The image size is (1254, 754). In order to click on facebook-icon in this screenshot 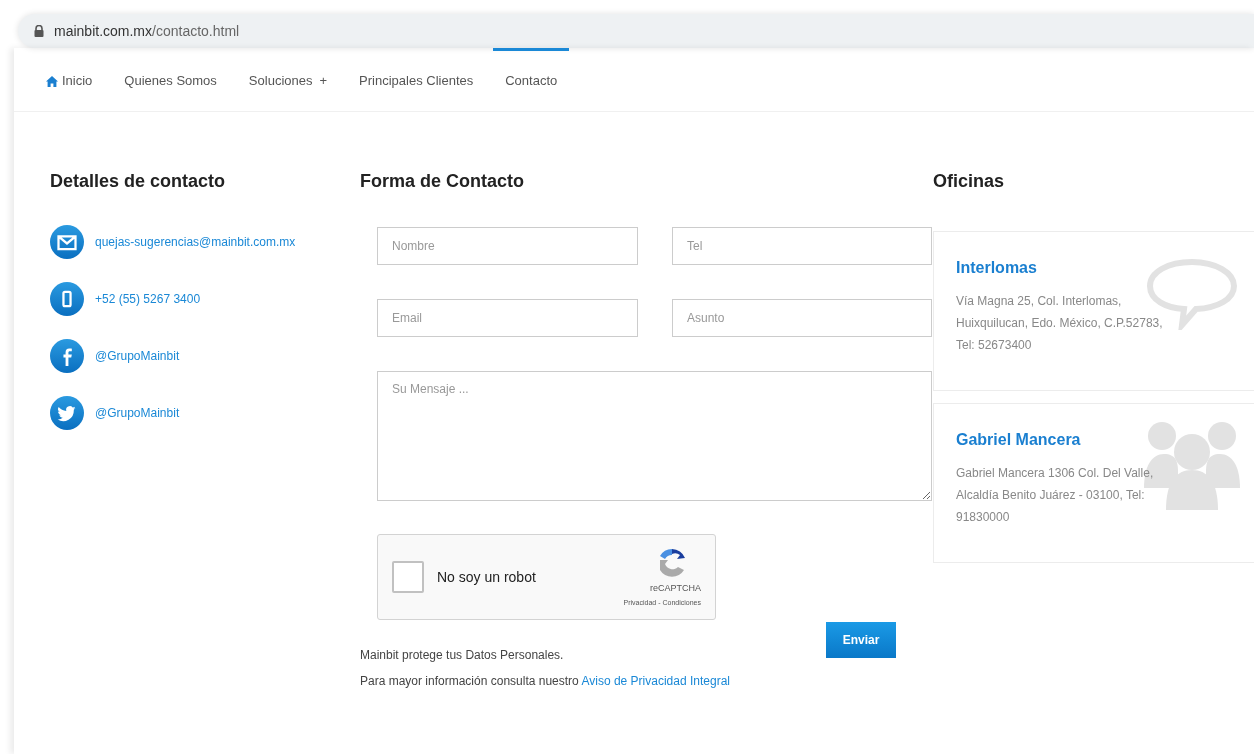, I will do `click(67, 356)`.